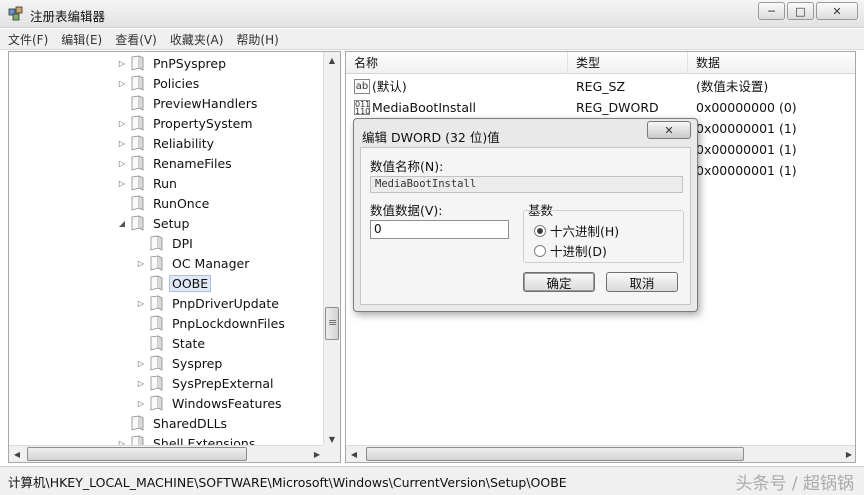 The width and height of the screenshot is (864, 495). I want to click on tree-horizontal-scrollbar: ◀ ▶, so click(167, 453).